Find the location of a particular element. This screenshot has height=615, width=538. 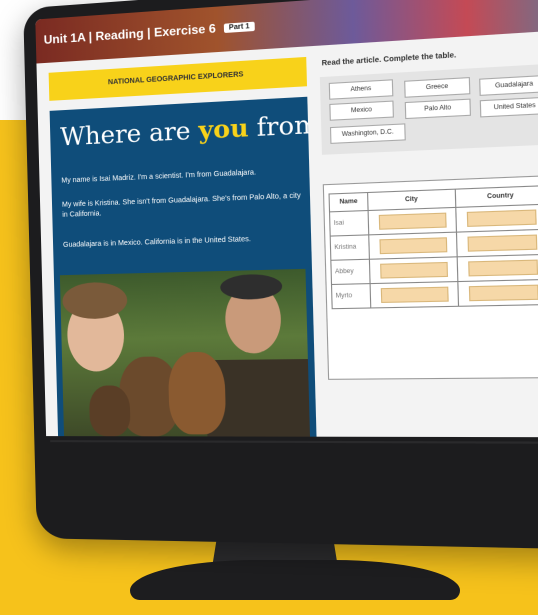

dog-middle is located at coordinates (197, 393).